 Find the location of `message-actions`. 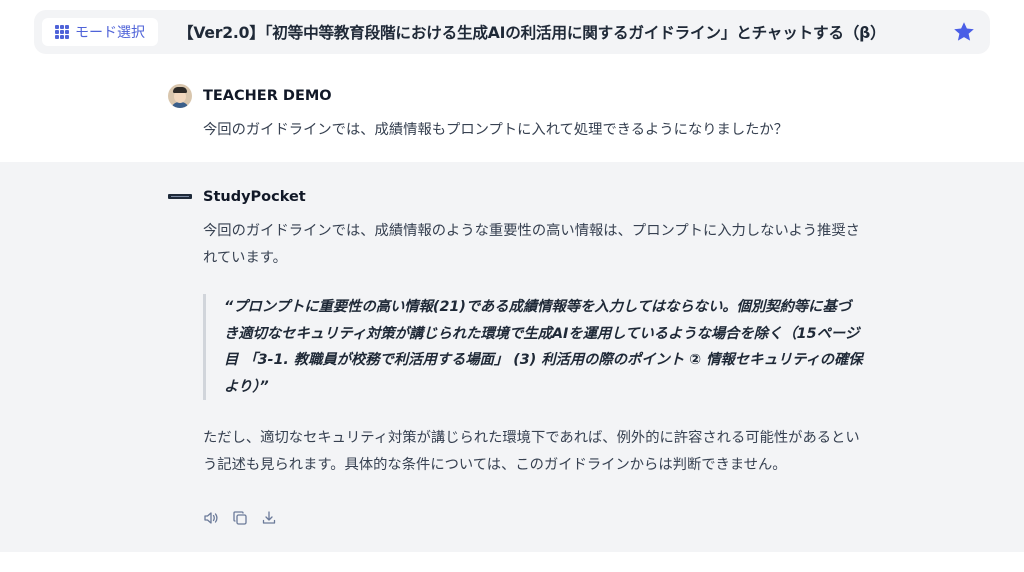

message-actions is located at coordinates (240, 518).